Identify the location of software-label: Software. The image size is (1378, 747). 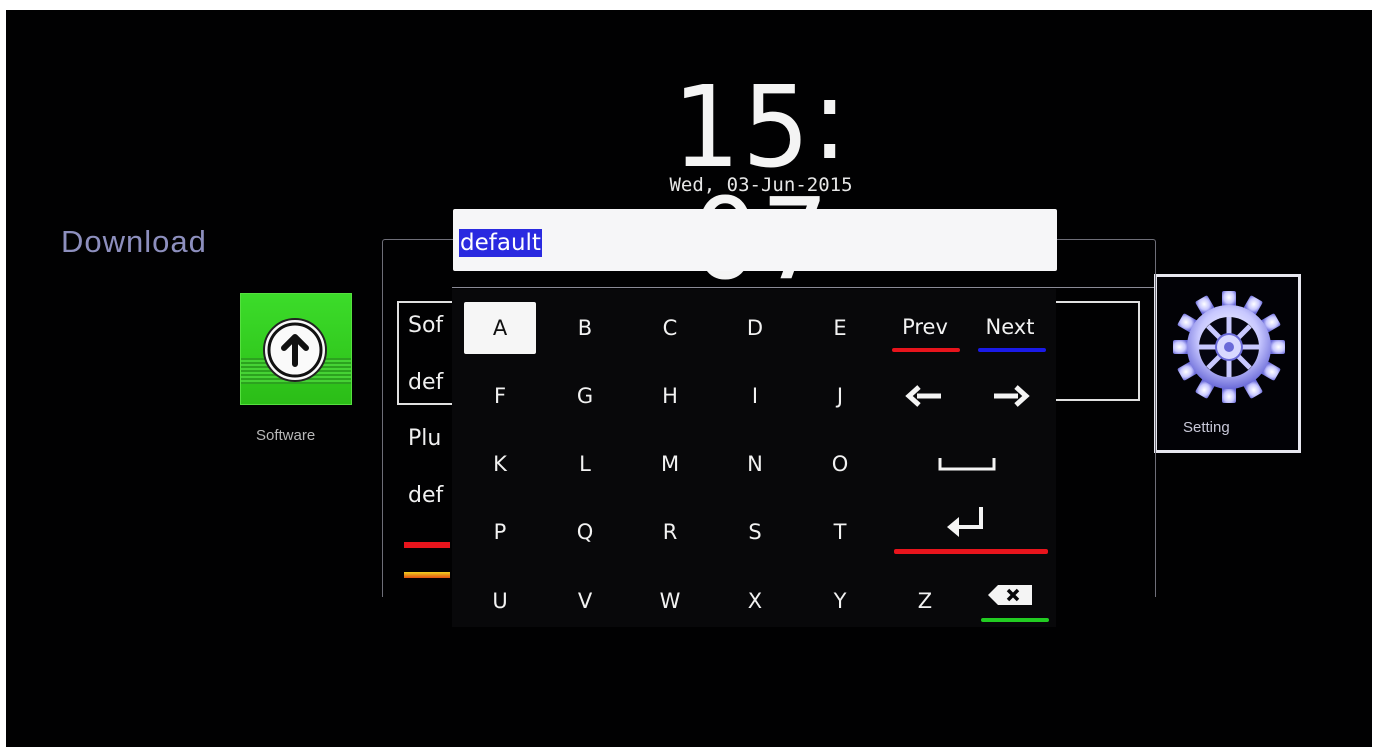
(286, 435).